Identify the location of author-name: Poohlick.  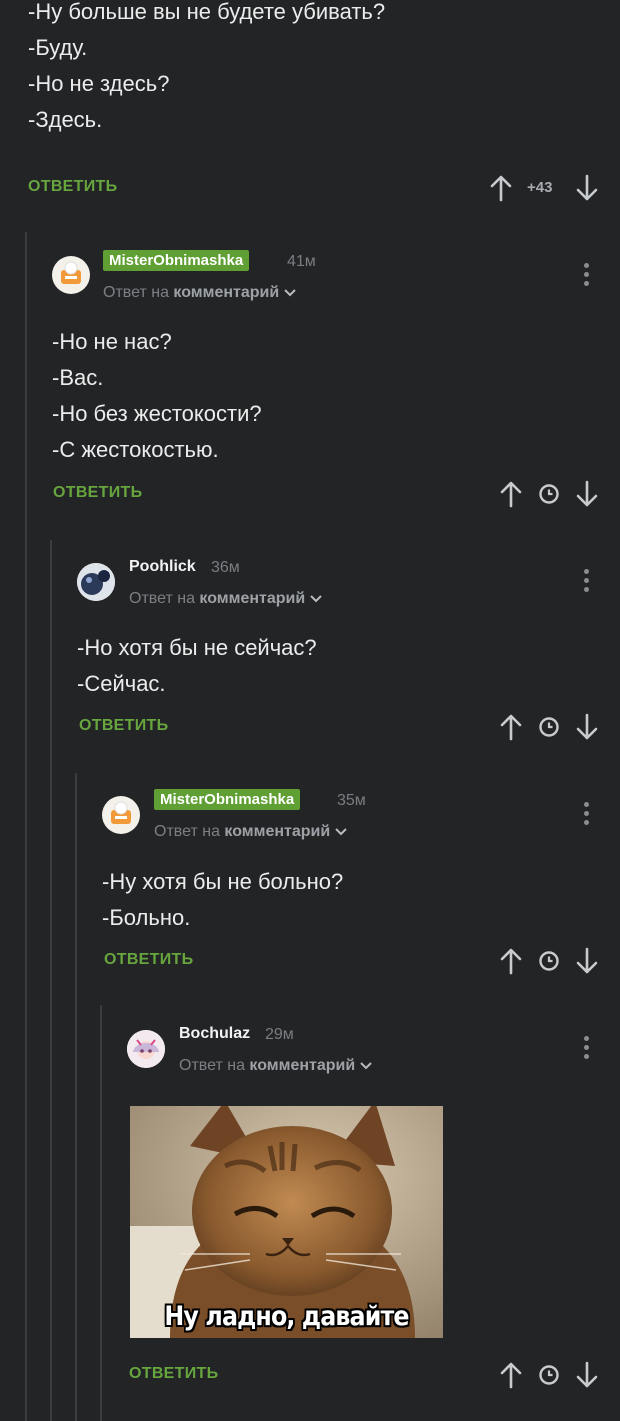
(162, 567).